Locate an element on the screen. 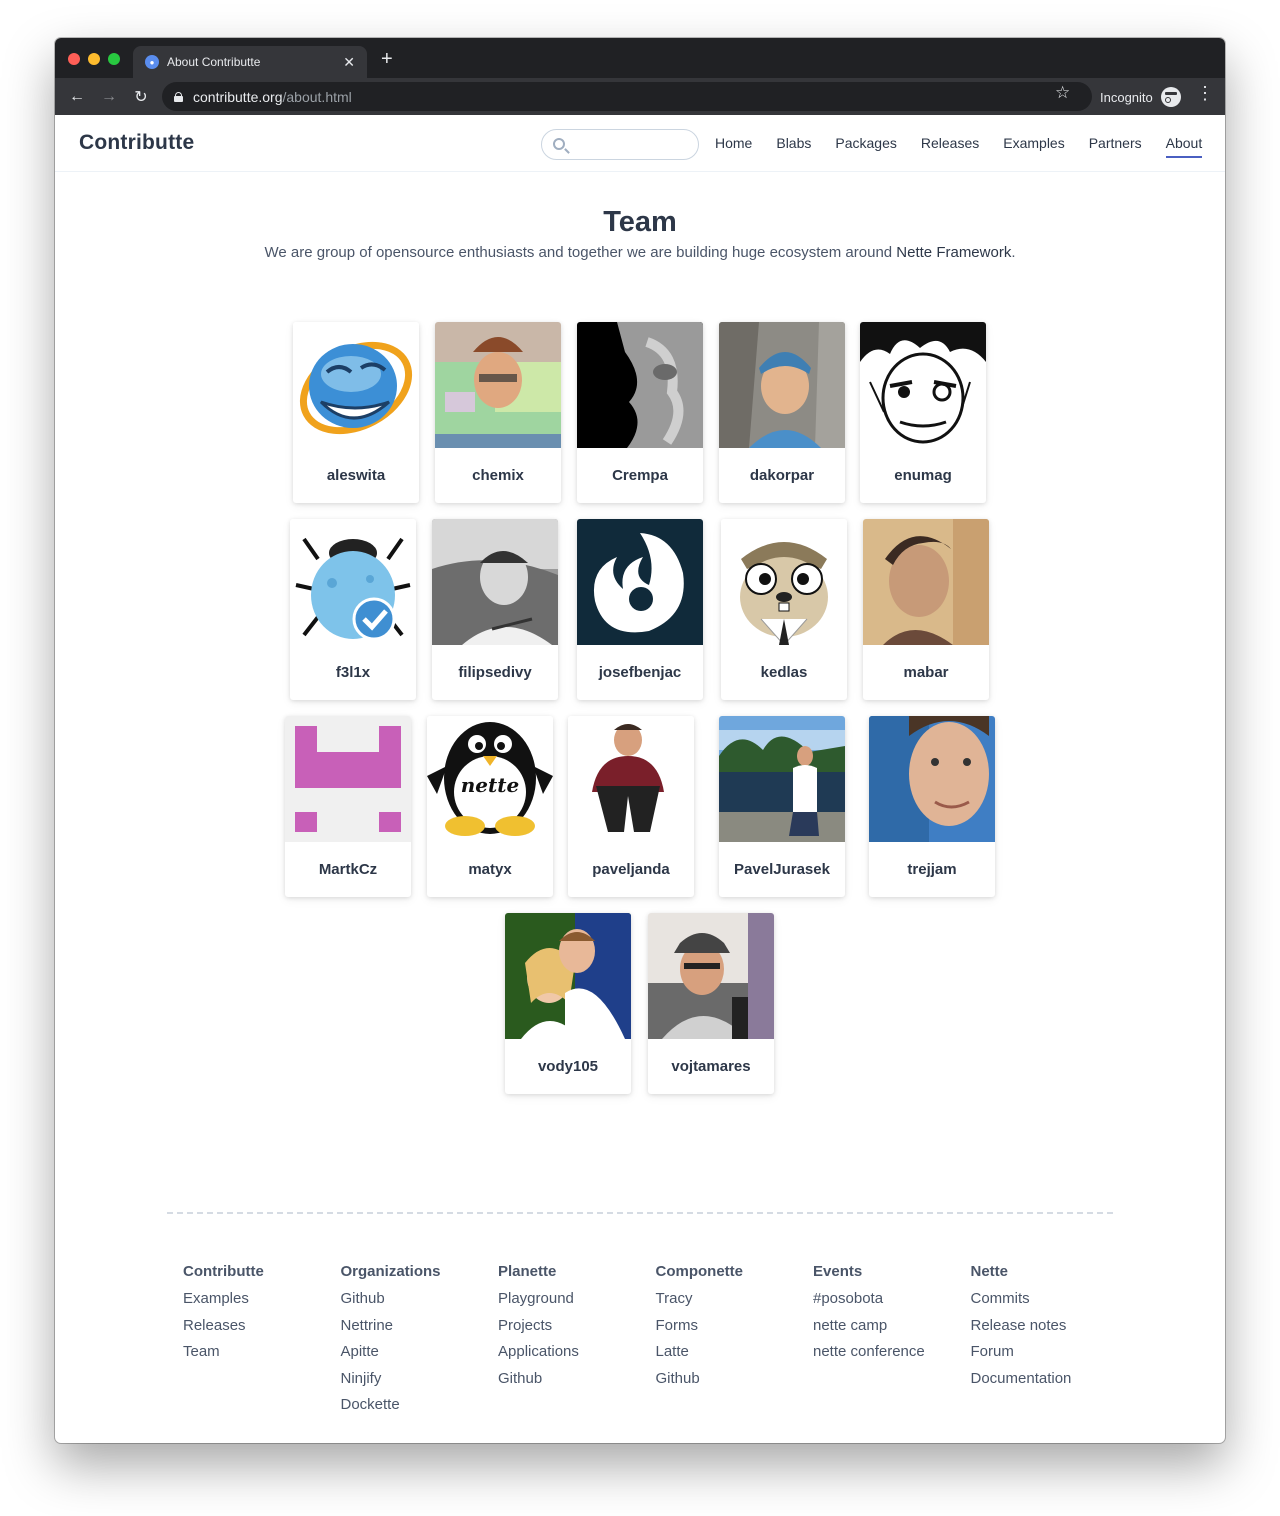 The height and width of the screenshot is (1516, 1280). team-member-card: dakorpar is located at coordinates (782, 412).